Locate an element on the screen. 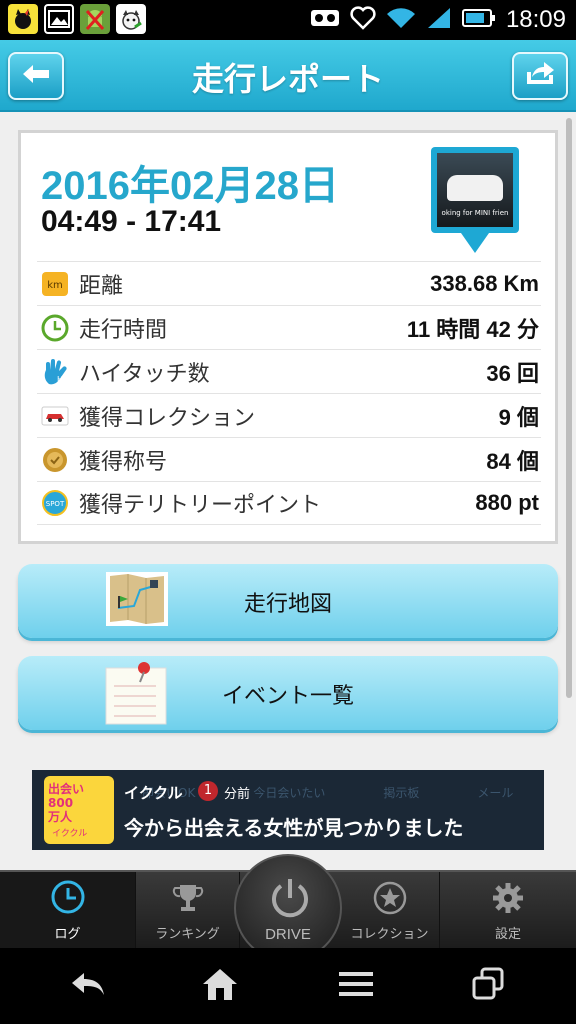 The image size is (576, 1024). tab-collection: コレクション is located at coordinates (390, 911).